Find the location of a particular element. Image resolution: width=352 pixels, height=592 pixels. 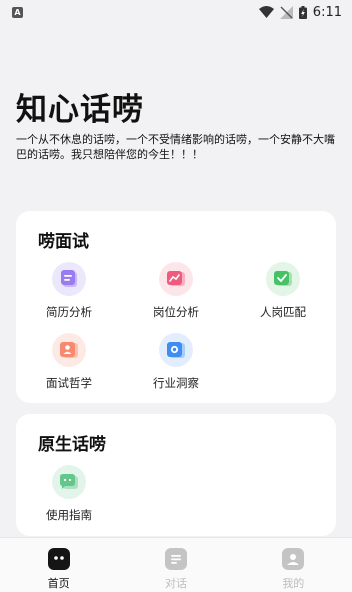

user-guide-tile: 使用指南 is located at coordinates (69, 494).